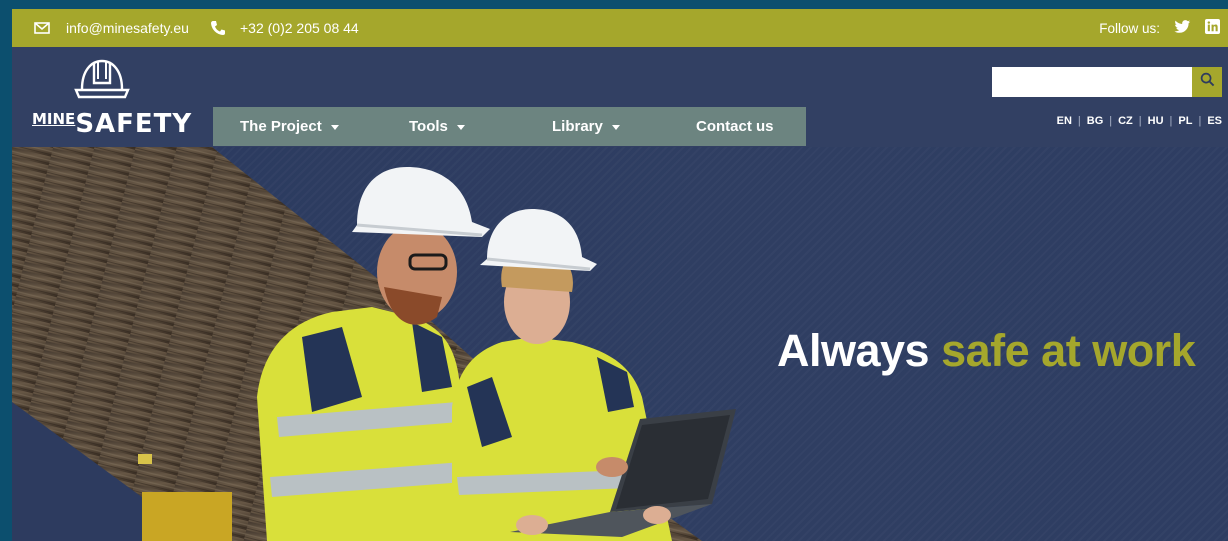  I want to click on headline-plain: Always, so click(853, 350).